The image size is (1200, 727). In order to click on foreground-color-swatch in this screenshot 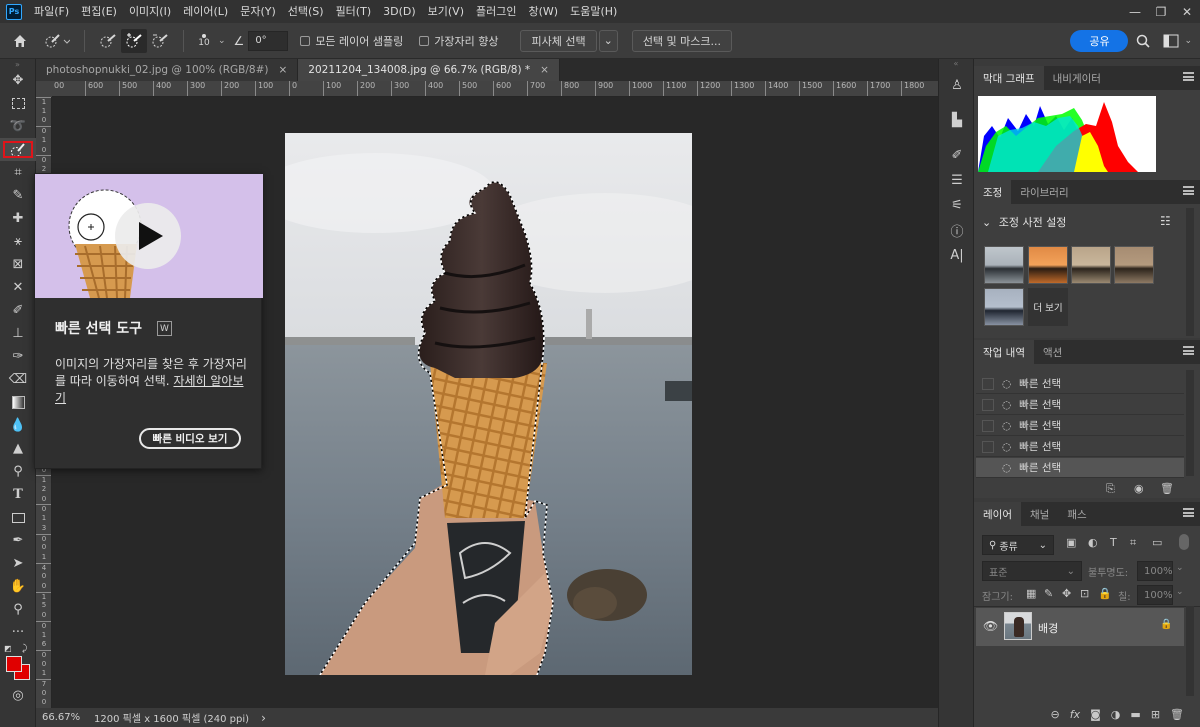, I will do `click(14, 664)`.